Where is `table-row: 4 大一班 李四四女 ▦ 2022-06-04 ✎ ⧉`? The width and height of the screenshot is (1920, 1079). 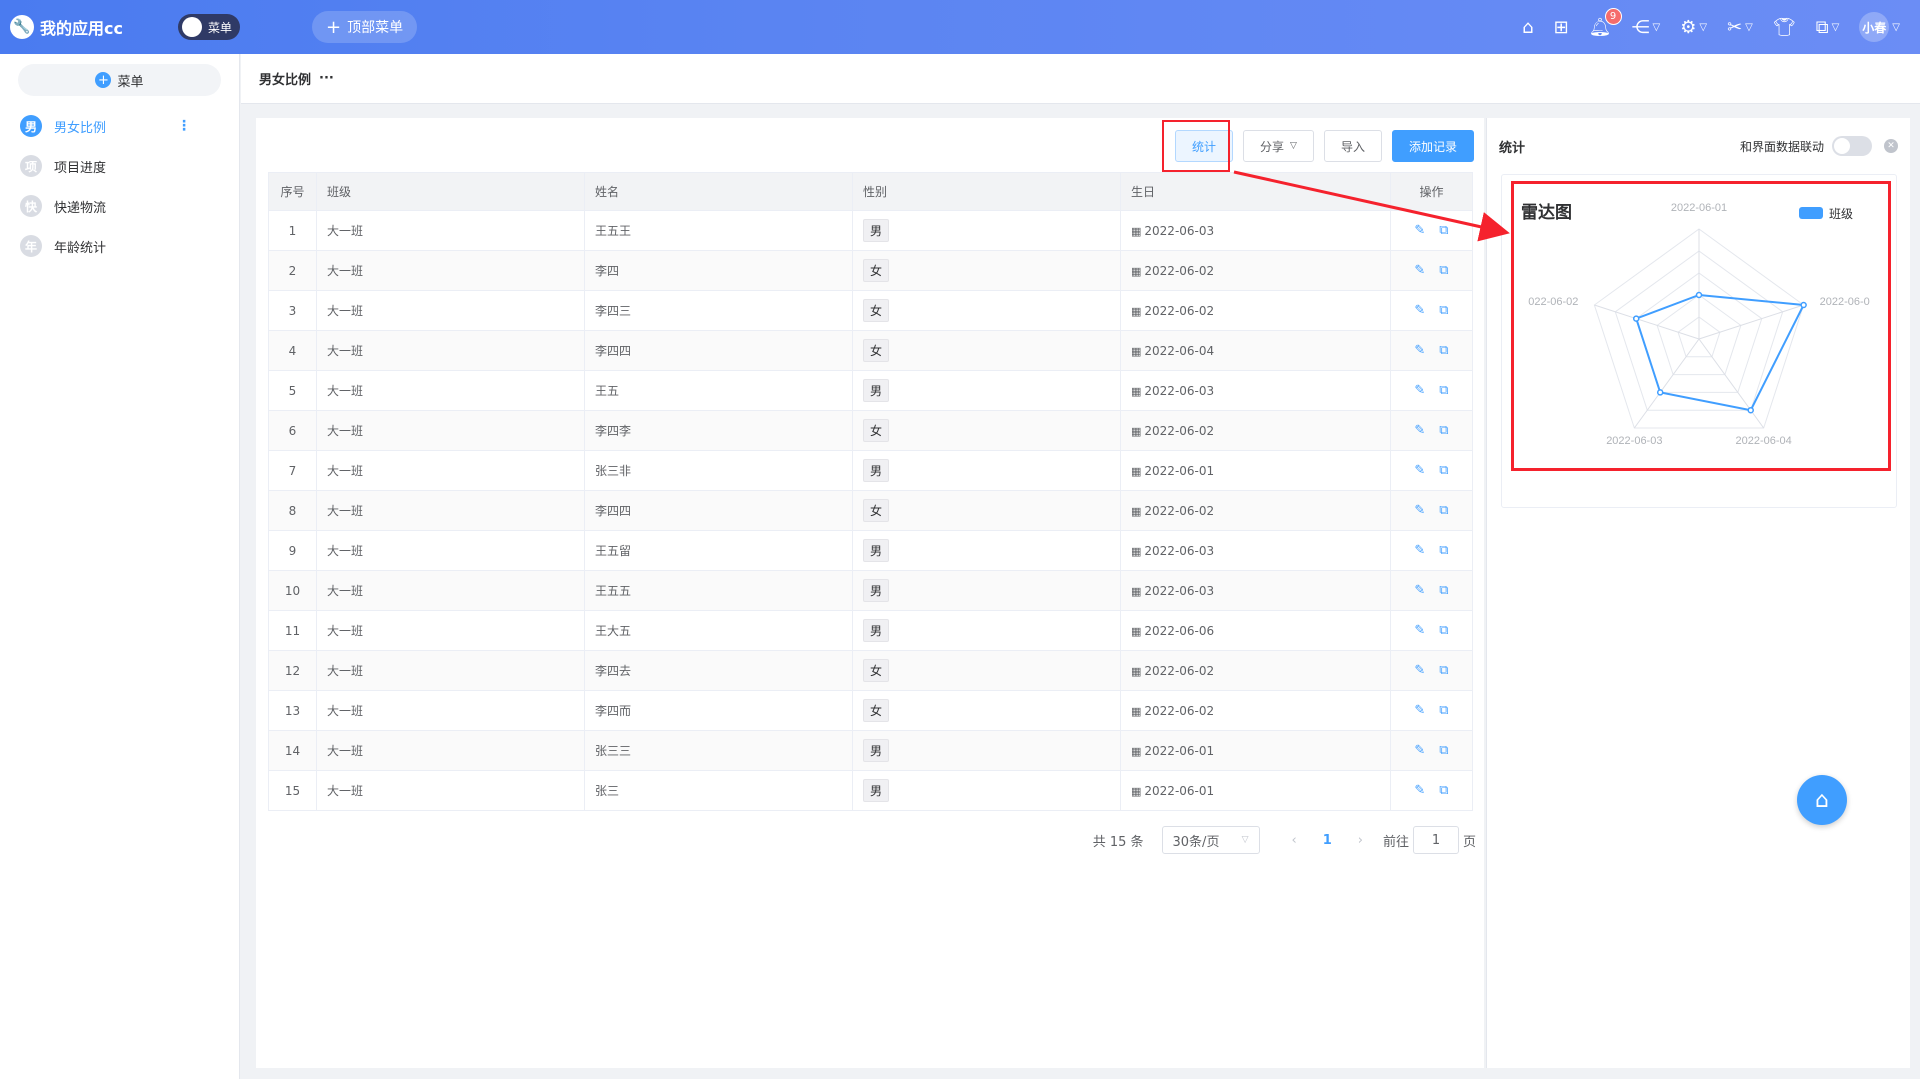 table-row: 4 大一班 李四四女 ▦ 2022-06-04 ✎ ⧉ is located at coordinates (870, 350).